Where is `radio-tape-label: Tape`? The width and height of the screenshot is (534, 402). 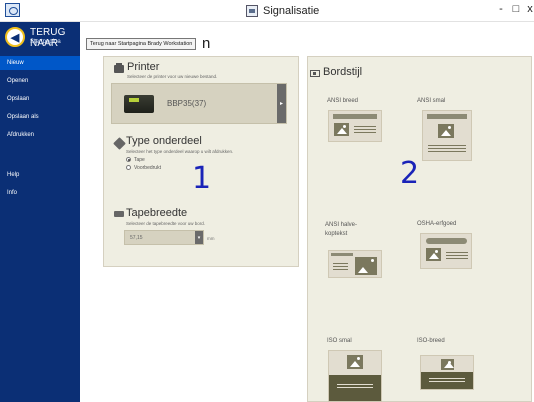 radio-tape-label: Tape is located at coordinates (139, 160).